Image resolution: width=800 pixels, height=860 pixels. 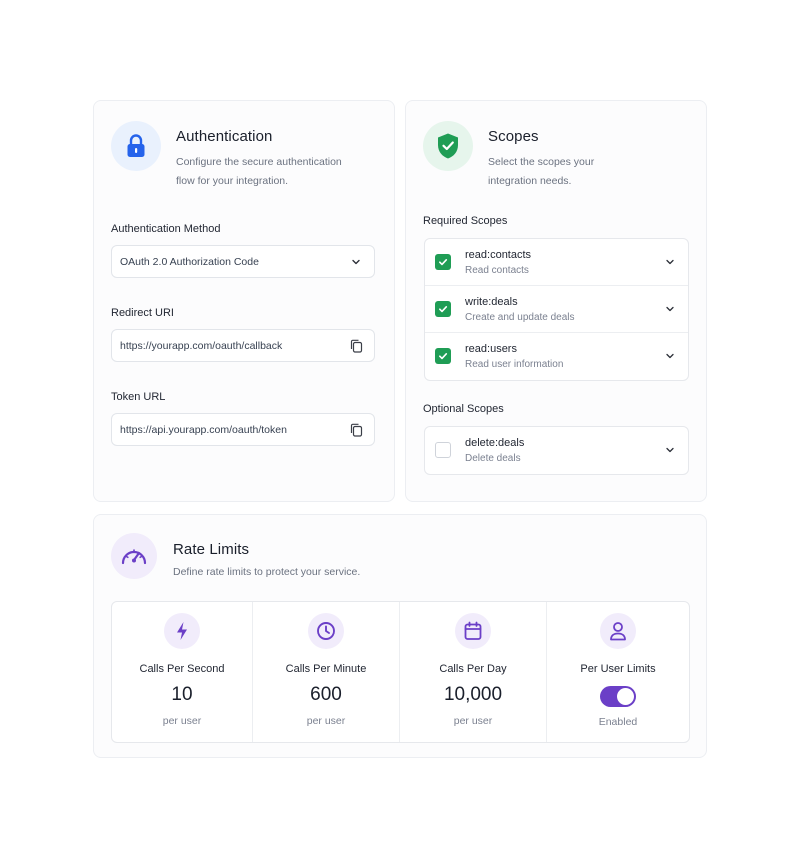 I want to click on scope-row-write-deals: write:deals Create and update deals, so click(x=556, y=309).